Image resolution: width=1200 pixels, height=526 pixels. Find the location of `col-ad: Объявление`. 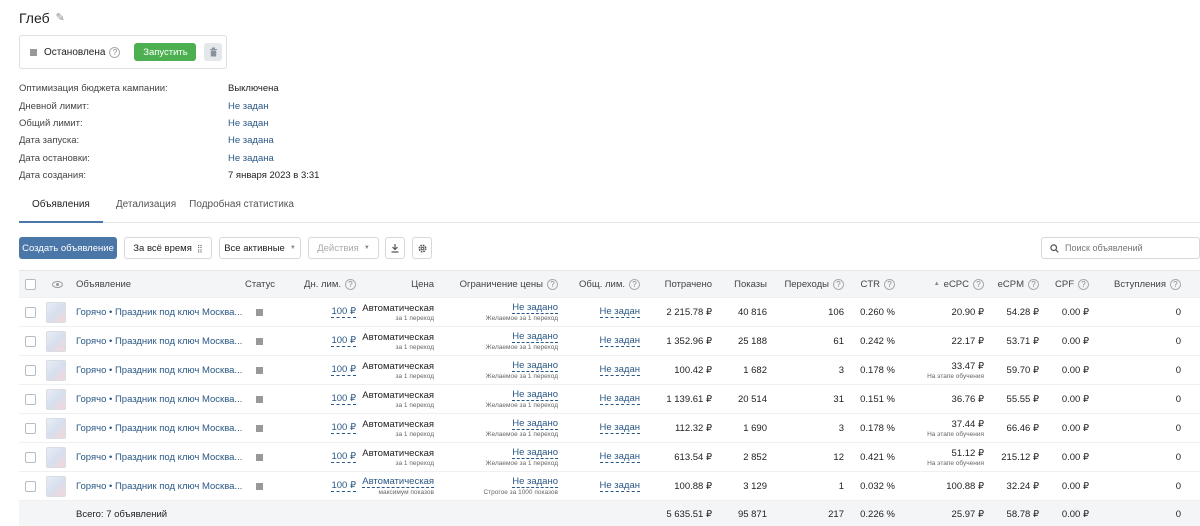

col-ad: Объявление is located at coordinates (103, 284).